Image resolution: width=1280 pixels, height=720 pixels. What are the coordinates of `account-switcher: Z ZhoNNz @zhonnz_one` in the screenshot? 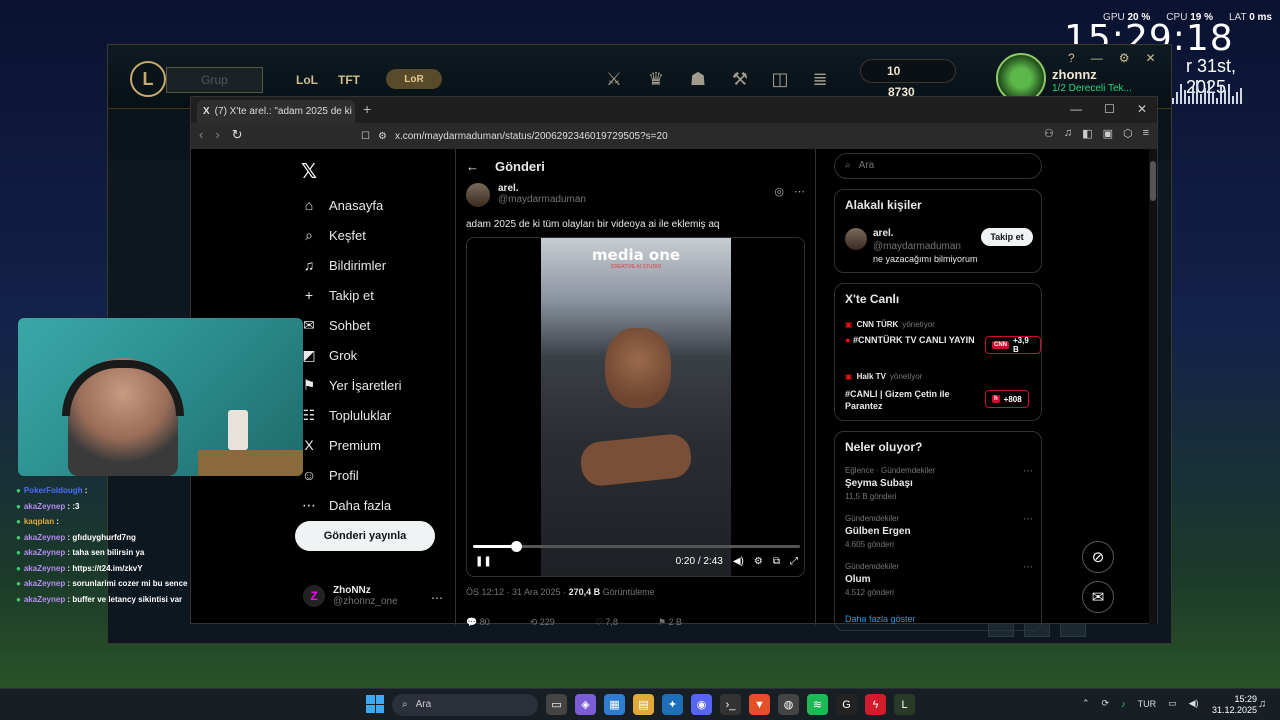 It's located at (350, 596).